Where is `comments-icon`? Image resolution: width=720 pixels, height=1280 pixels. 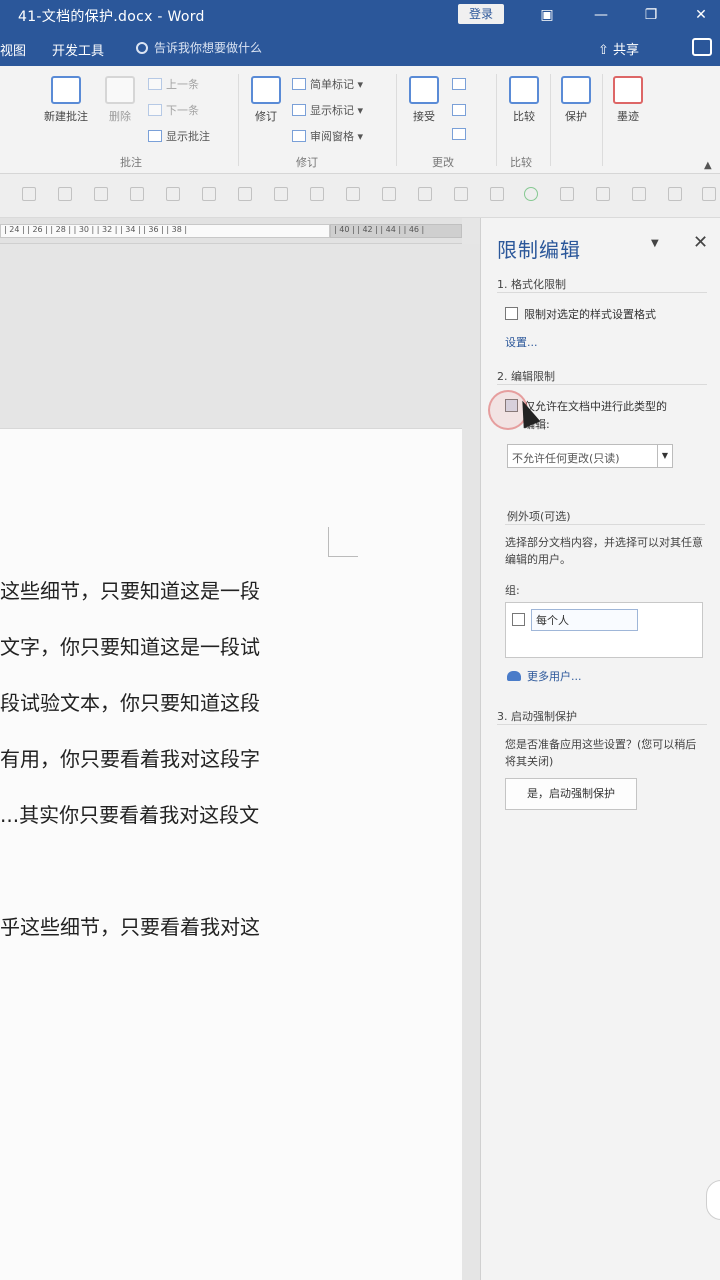
comments-icon is located at coordinates (702, 47).